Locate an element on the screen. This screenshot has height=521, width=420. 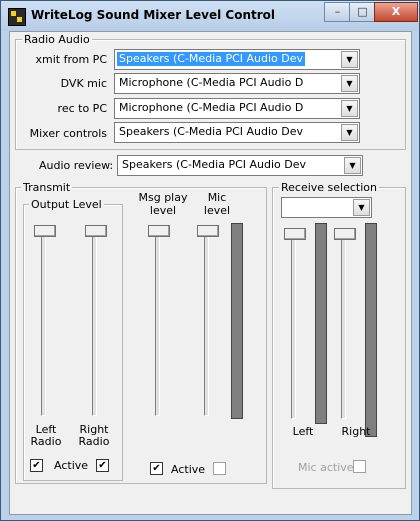
xmit-from-pc-value: Speakers (C-Media PCI Audio Dev is located at coordinates (211, 59).